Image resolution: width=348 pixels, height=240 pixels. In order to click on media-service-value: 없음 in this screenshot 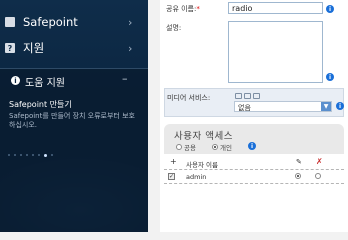, I will do `click(244, 108)`.